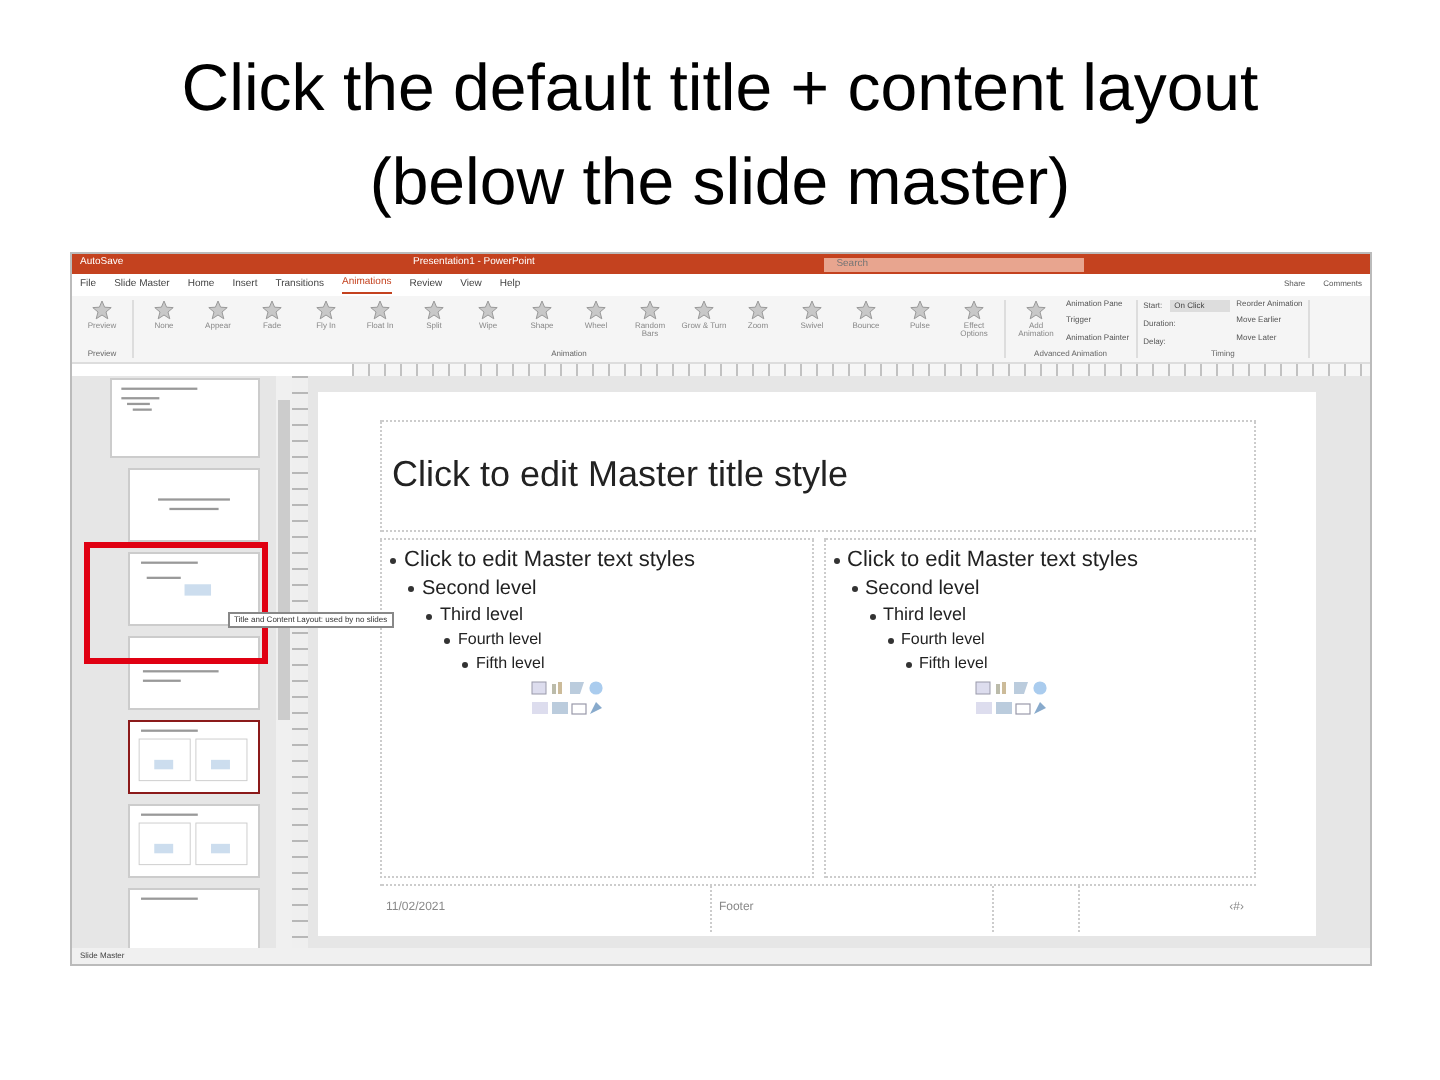 The image size is (1440, 1080). What do you see at coordinates (818, 476) in the screenshot?
I see `title-placeholder: Click to edit Master title style` at bounding box center [818, 476].